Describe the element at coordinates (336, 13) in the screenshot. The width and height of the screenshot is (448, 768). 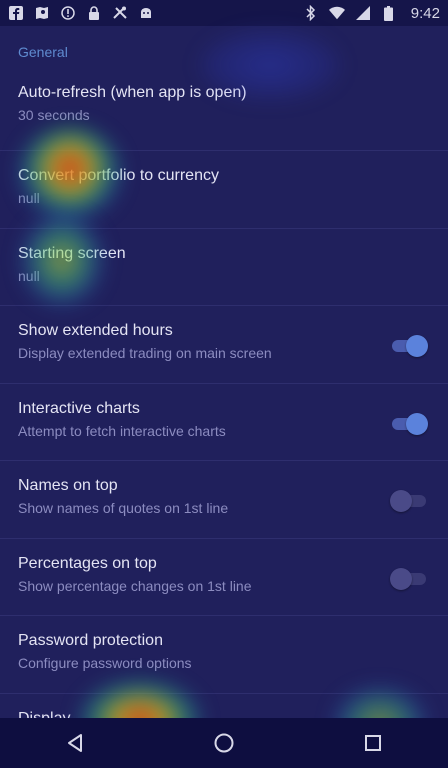
I see `wifi-icon` at that location.